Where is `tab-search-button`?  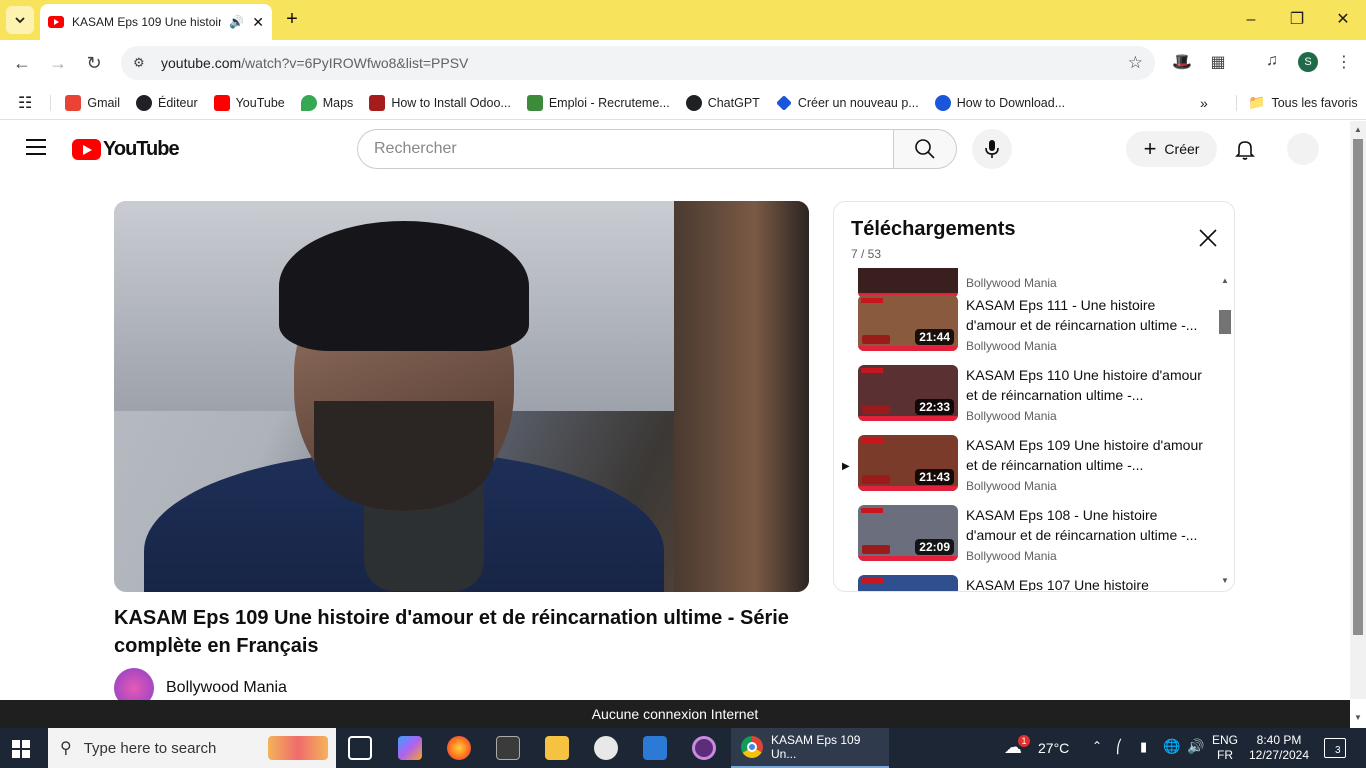 tab-search-button is located at coordinates (20, 20).